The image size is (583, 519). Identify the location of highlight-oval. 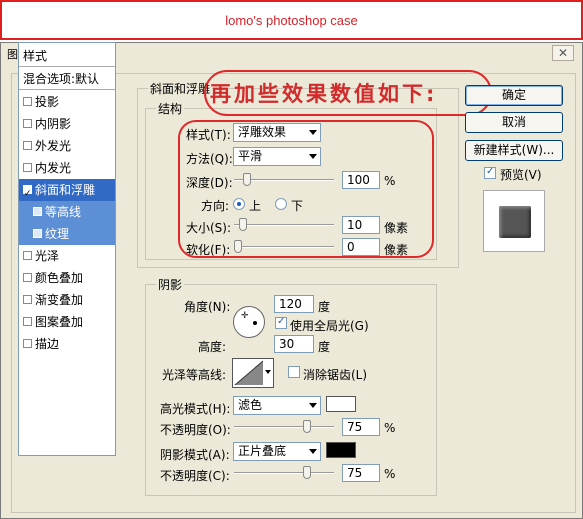
(306, 189).